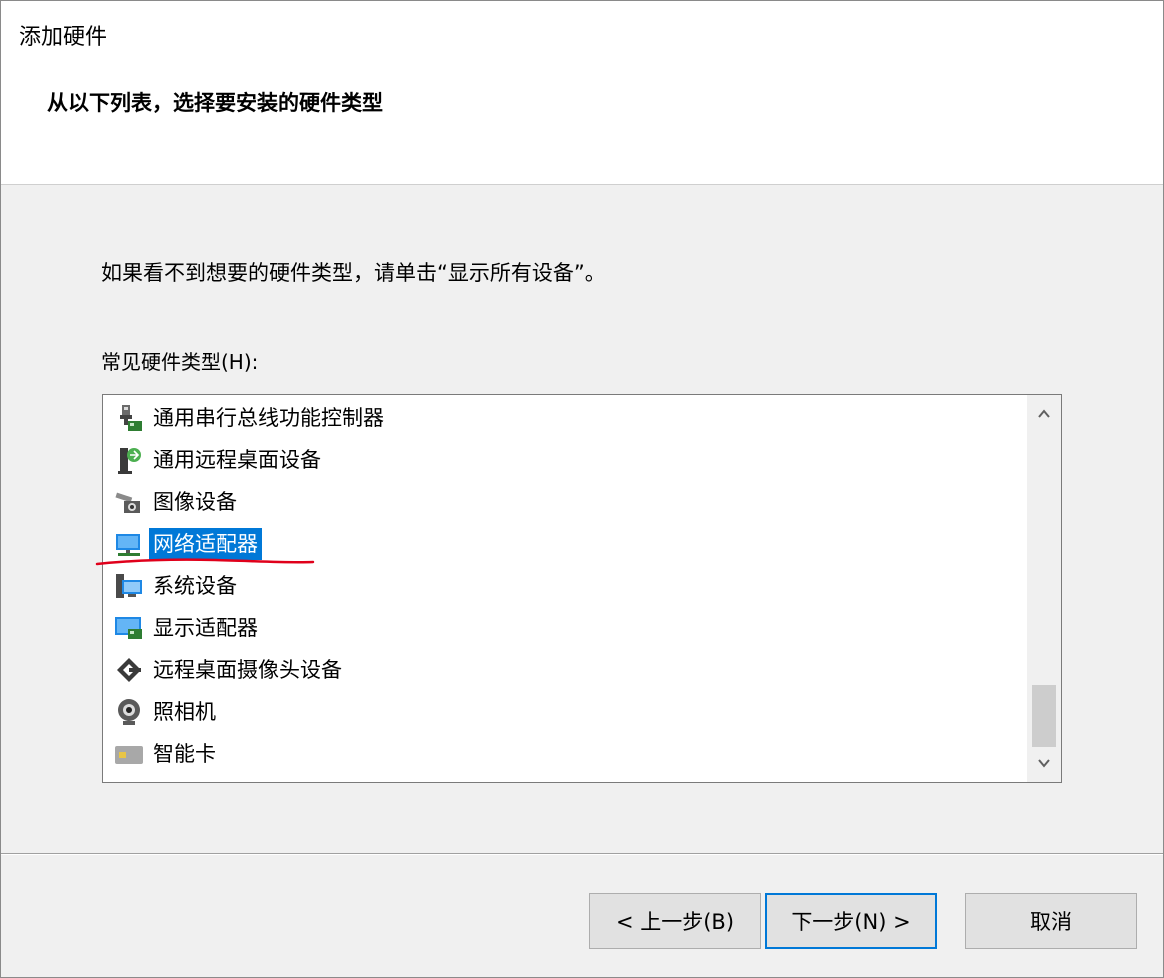 The height and width of the screenshot is (978, 1164). What do you see at coordinates (129, 418) in the screenshot?
I see `usb-controller-icon` at bounding box center [129, 418].